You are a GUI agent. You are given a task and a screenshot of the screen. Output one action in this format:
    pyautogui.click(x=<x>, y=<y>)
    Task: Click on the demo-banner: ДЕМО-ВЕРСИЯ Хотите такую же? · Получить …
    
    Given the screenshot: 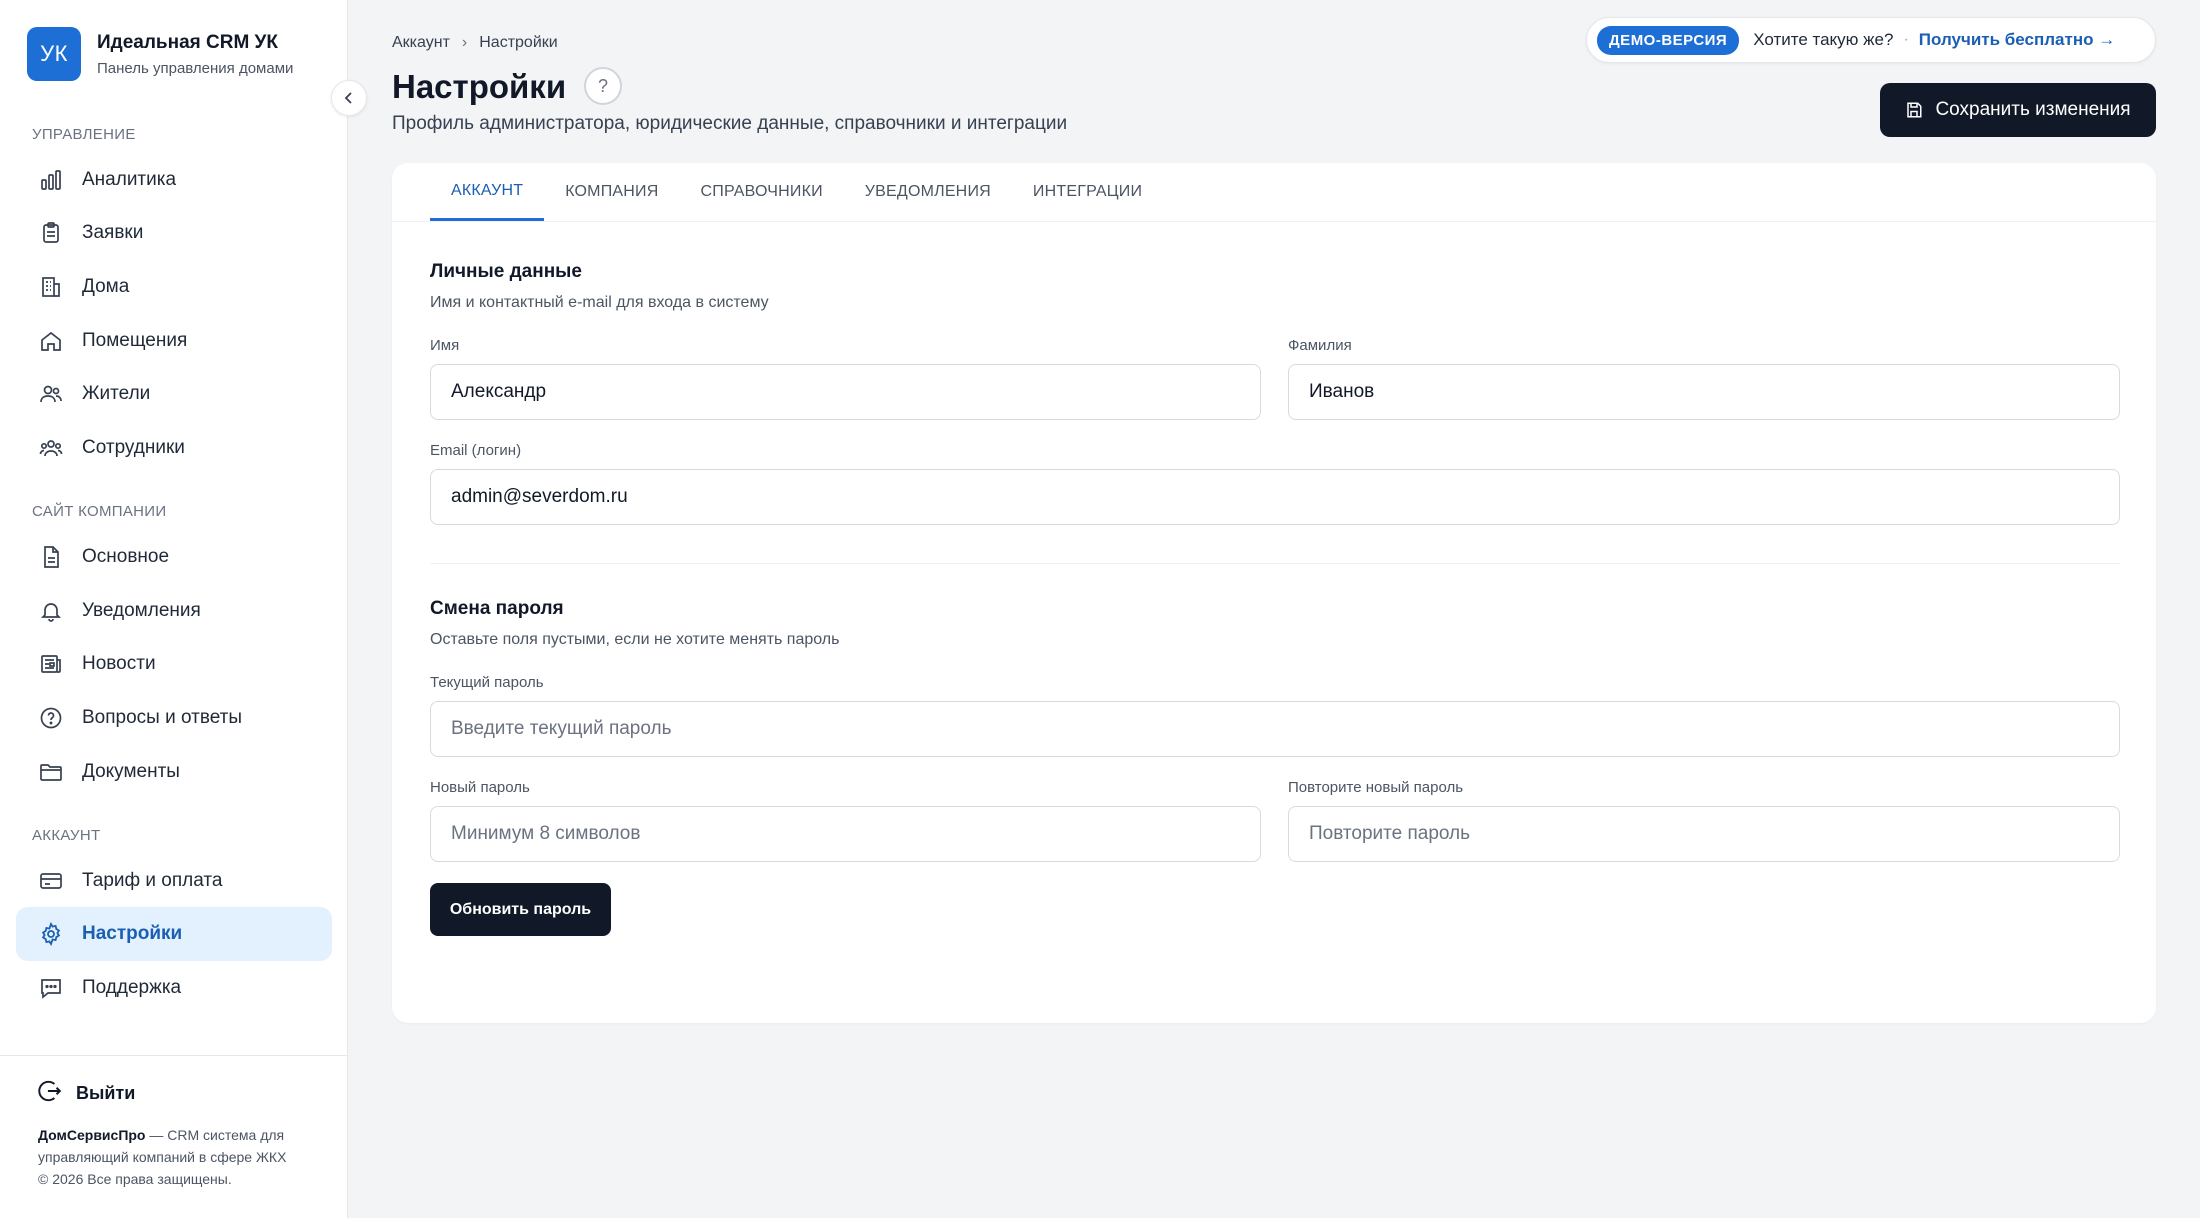 What is the action you would take?
    pyautogui.click(x=1871, y=40)
    